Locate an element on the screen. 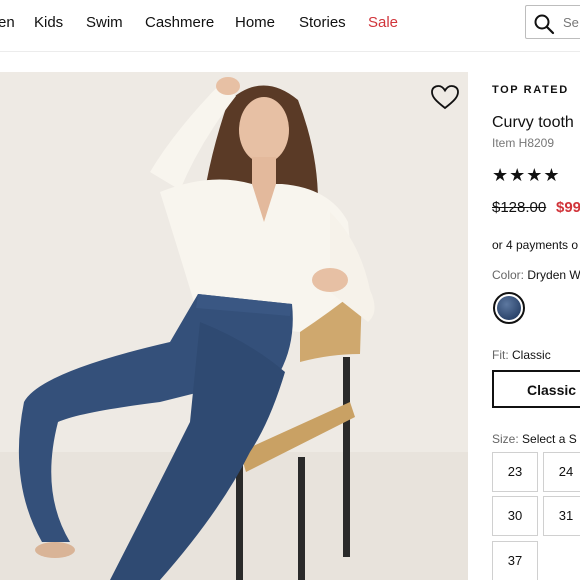 Image resolution: width=580 pixels, height=580 pixels. size-value: Select a S is located at coordinates (549, 439).